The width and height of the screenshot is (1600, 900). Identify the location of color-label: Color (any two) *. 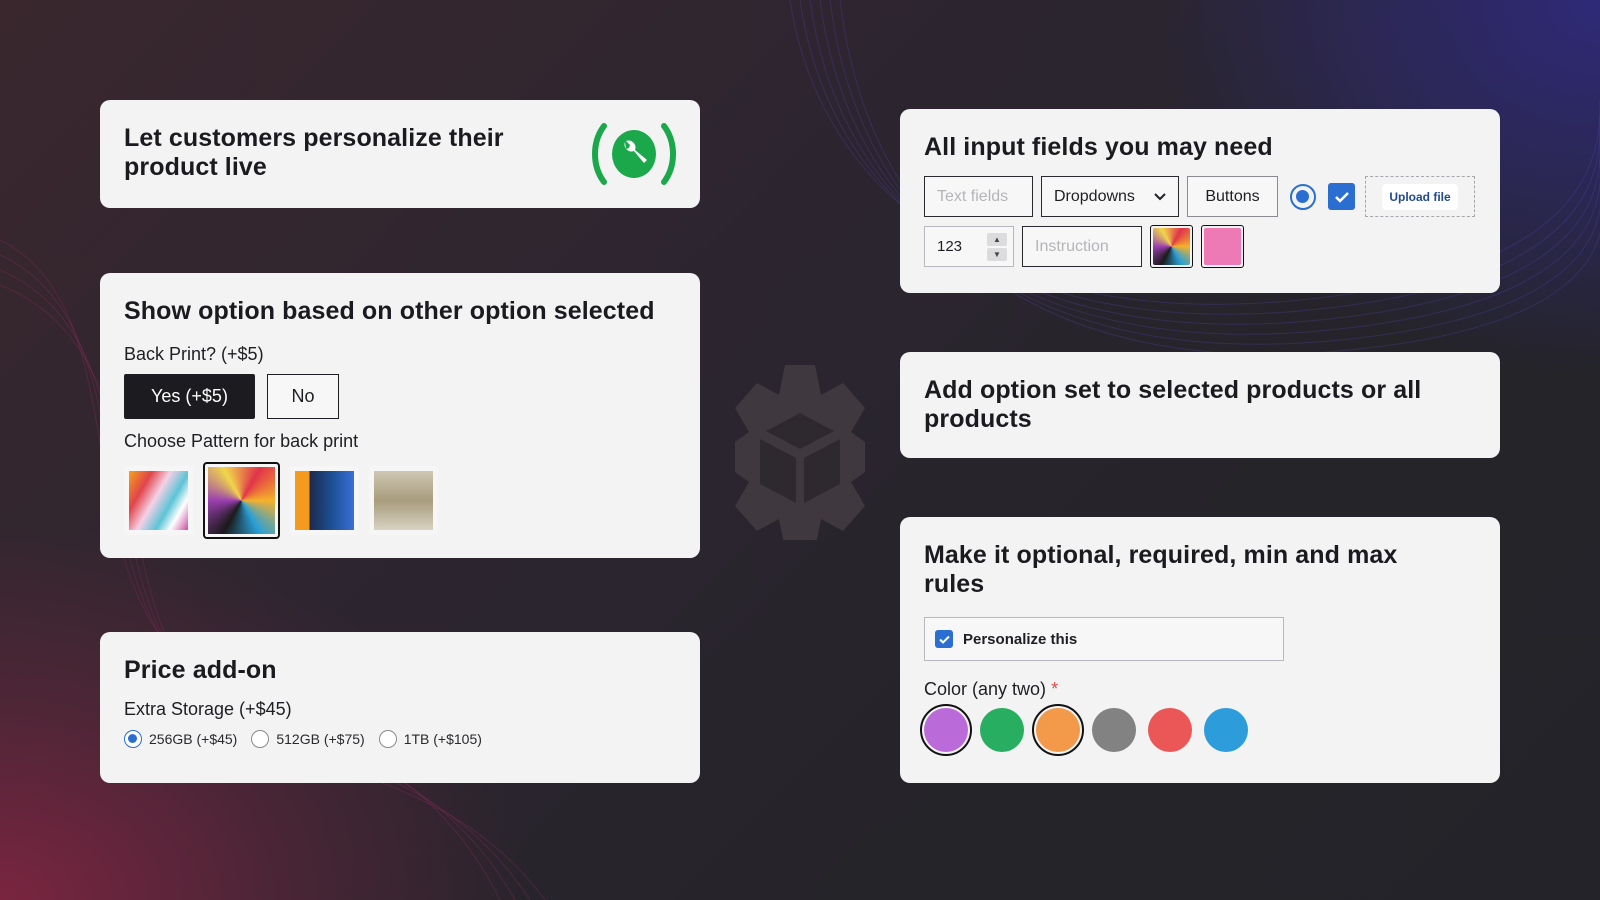
(1200, 689).